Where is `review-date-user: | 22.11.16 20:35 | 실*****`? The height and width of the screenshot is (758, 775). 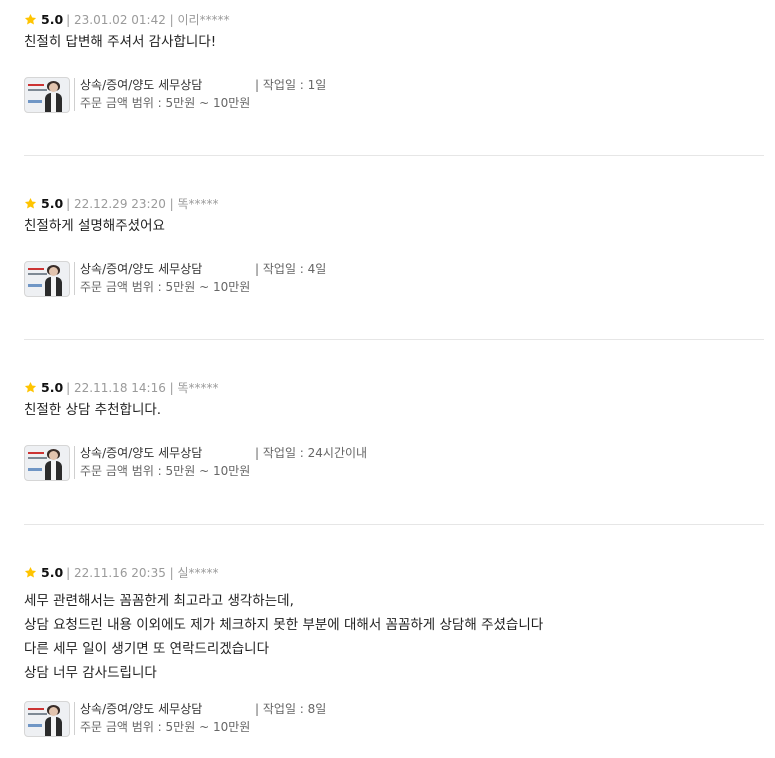 review-date-user: | 22.11.16 20:35 | 실***** is located at coordinates (142, 572).